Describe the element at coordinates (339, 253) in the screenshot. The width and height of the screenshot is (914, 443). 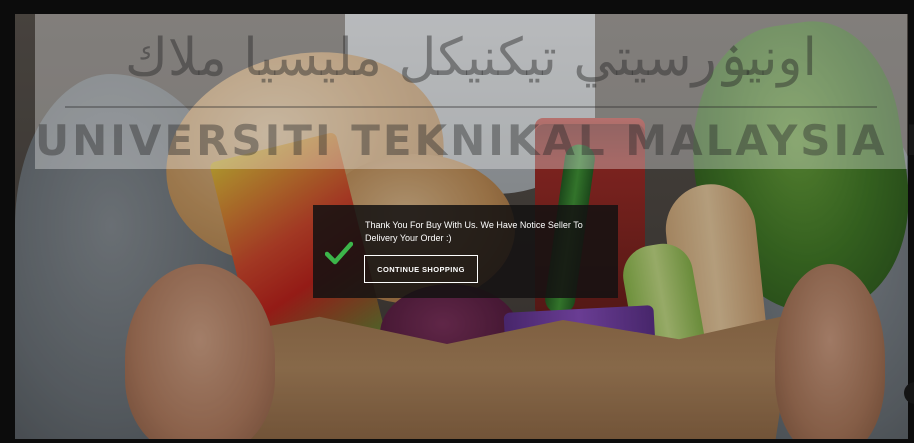
I see `checkmark-icon` at that location.